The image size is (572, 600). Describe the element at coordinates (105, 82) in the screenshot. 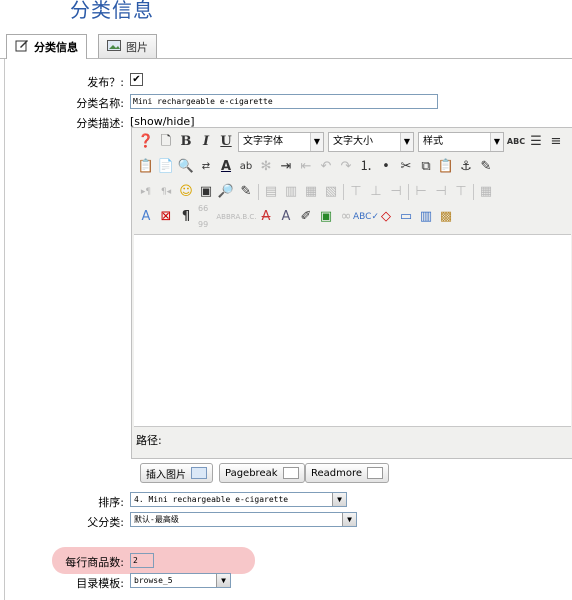

I see `publish-label: 发布？:` at that location.